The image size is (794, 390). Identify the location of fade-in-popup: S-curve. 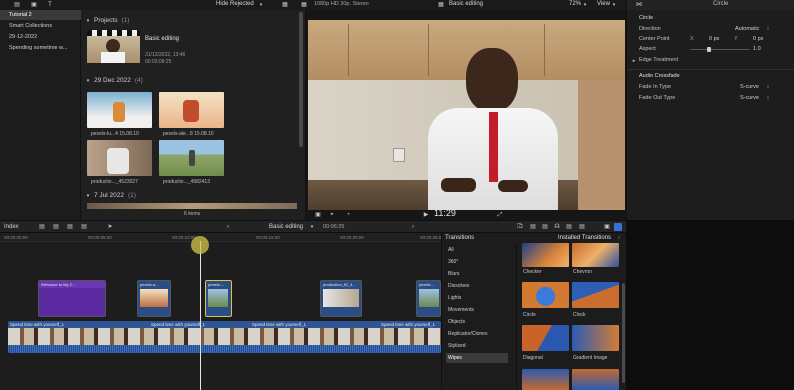
(749, 87).